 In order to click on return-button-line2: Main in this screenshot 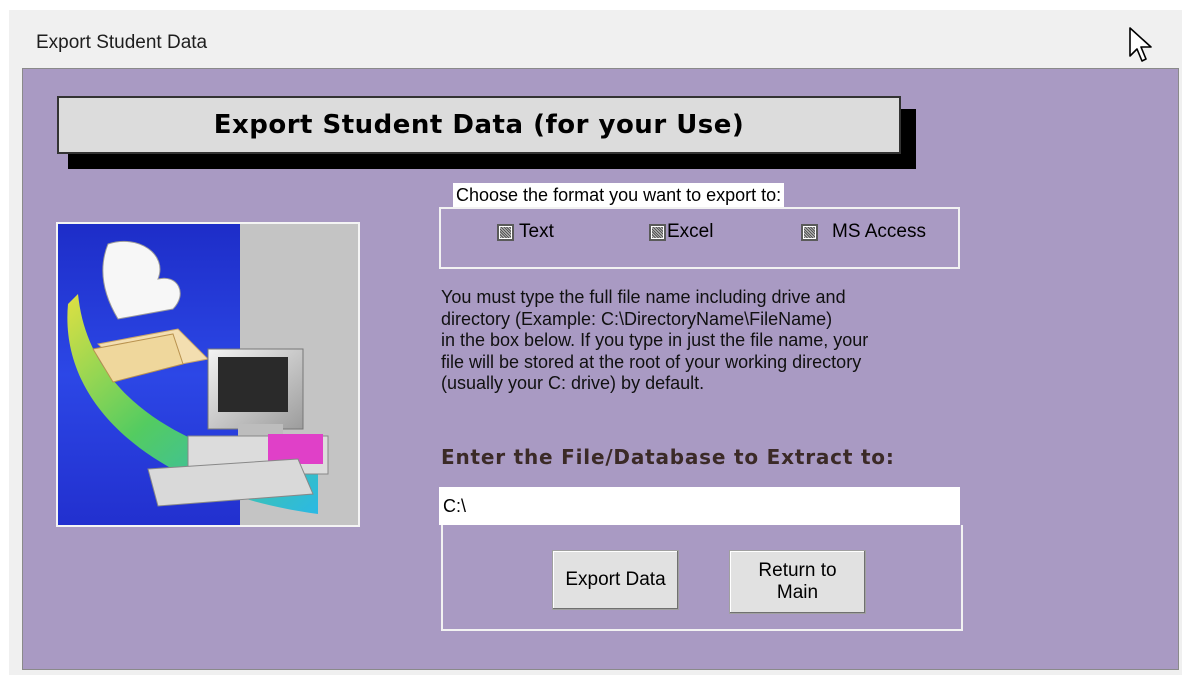, I will do `click(797, 592)`.